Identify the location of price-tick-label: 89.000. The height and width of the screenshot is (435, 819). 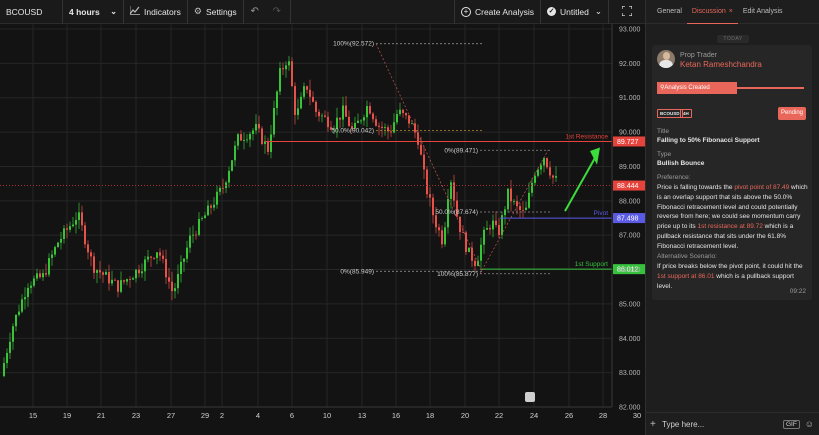
(630, 167).